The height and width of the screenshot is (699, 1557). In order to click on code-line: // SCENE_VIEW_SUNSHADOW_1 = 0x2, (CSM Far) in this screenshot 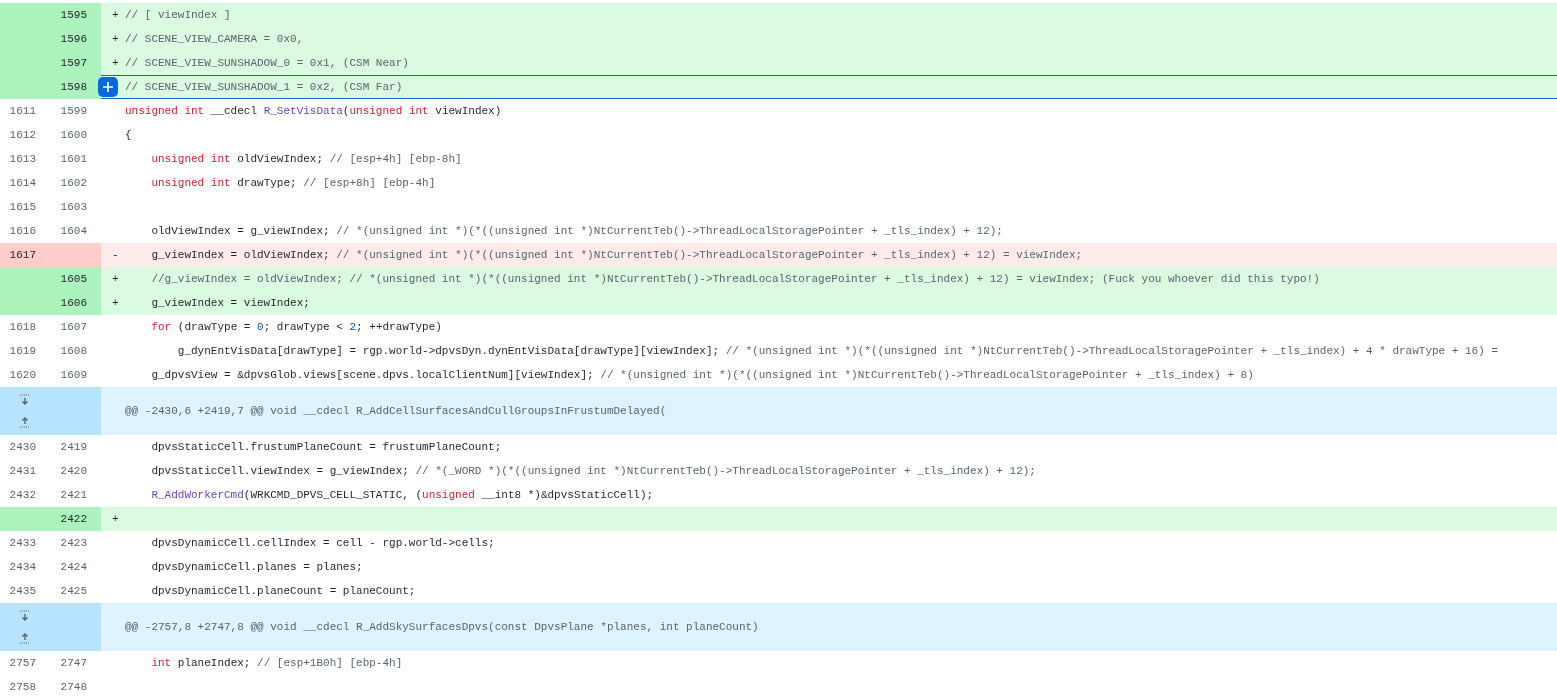, I will do `click(264, 87)`.